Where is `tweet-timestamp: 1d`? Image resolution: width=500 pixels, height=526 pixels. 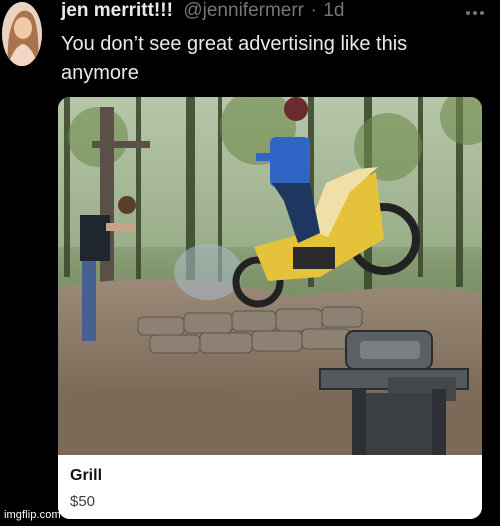
tweet-timestamp: 1d is located at coordinates (333, 10).